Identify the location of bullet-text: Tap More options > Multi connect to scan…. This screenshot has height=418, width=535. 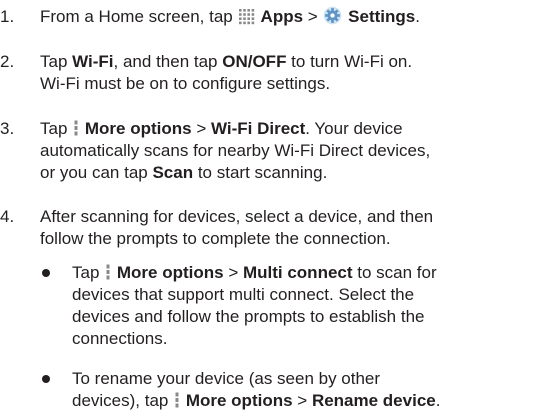
(254, 306).